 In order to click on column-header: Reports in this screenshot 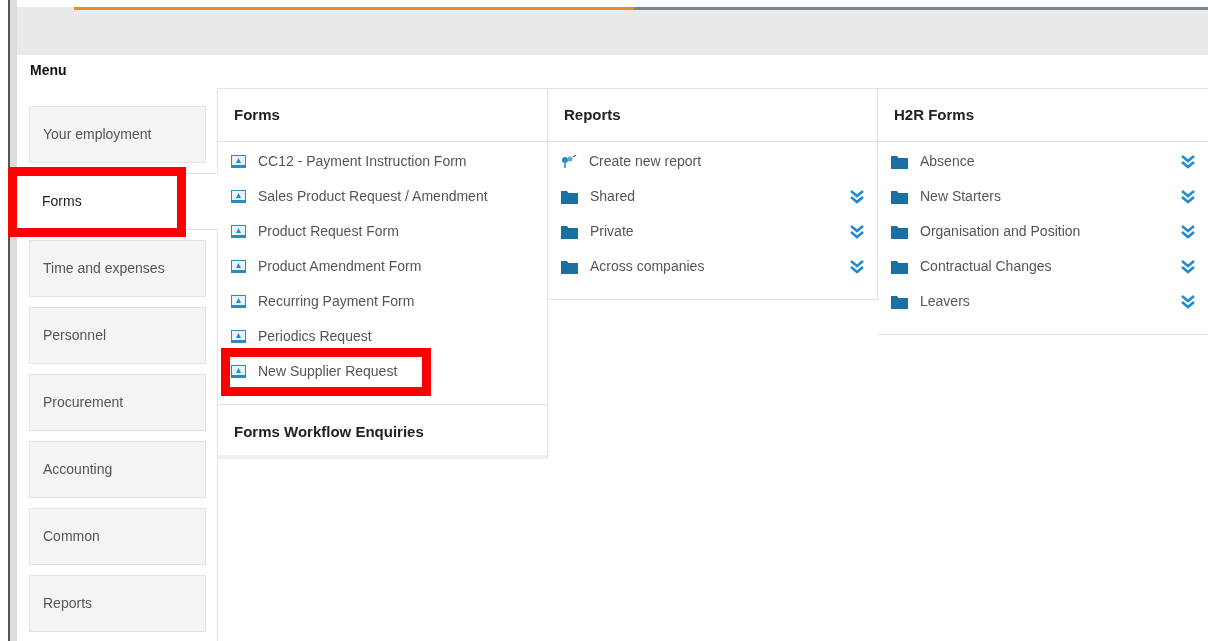, I will do `click(712, 115)`.